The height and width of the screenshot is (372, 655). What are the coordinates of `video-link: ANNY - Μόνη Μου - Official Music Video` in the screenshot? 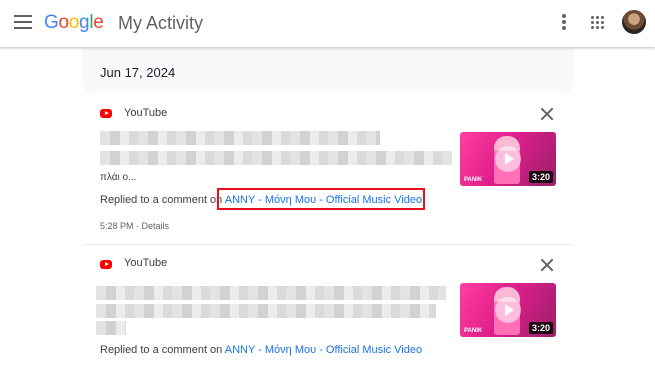 It's located at (323, 350).